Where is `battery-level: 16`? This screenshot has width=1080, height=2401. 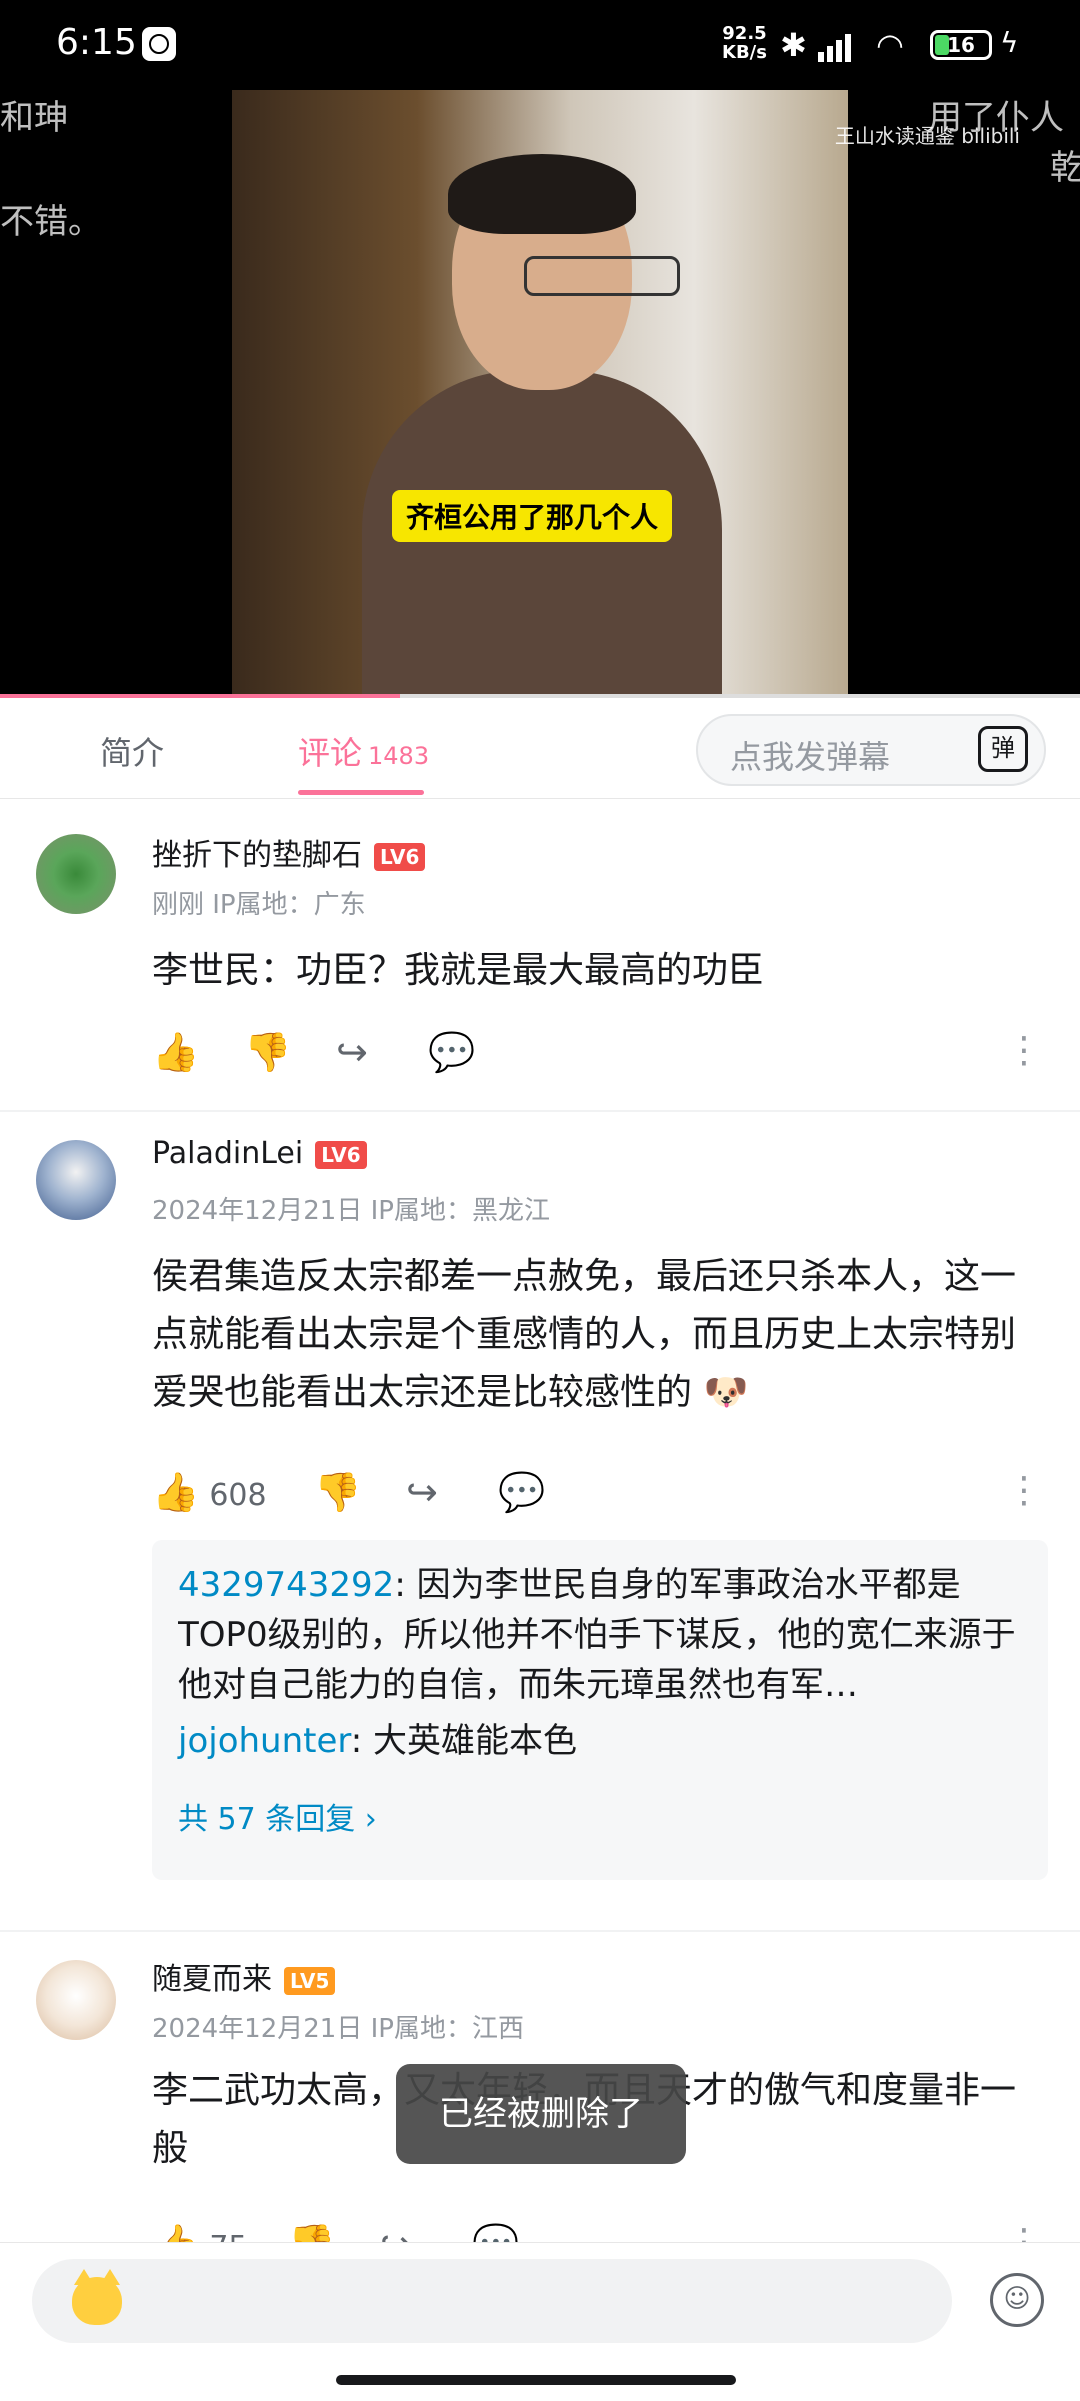 battery-level: 16 is located at coordinates (961, 45).